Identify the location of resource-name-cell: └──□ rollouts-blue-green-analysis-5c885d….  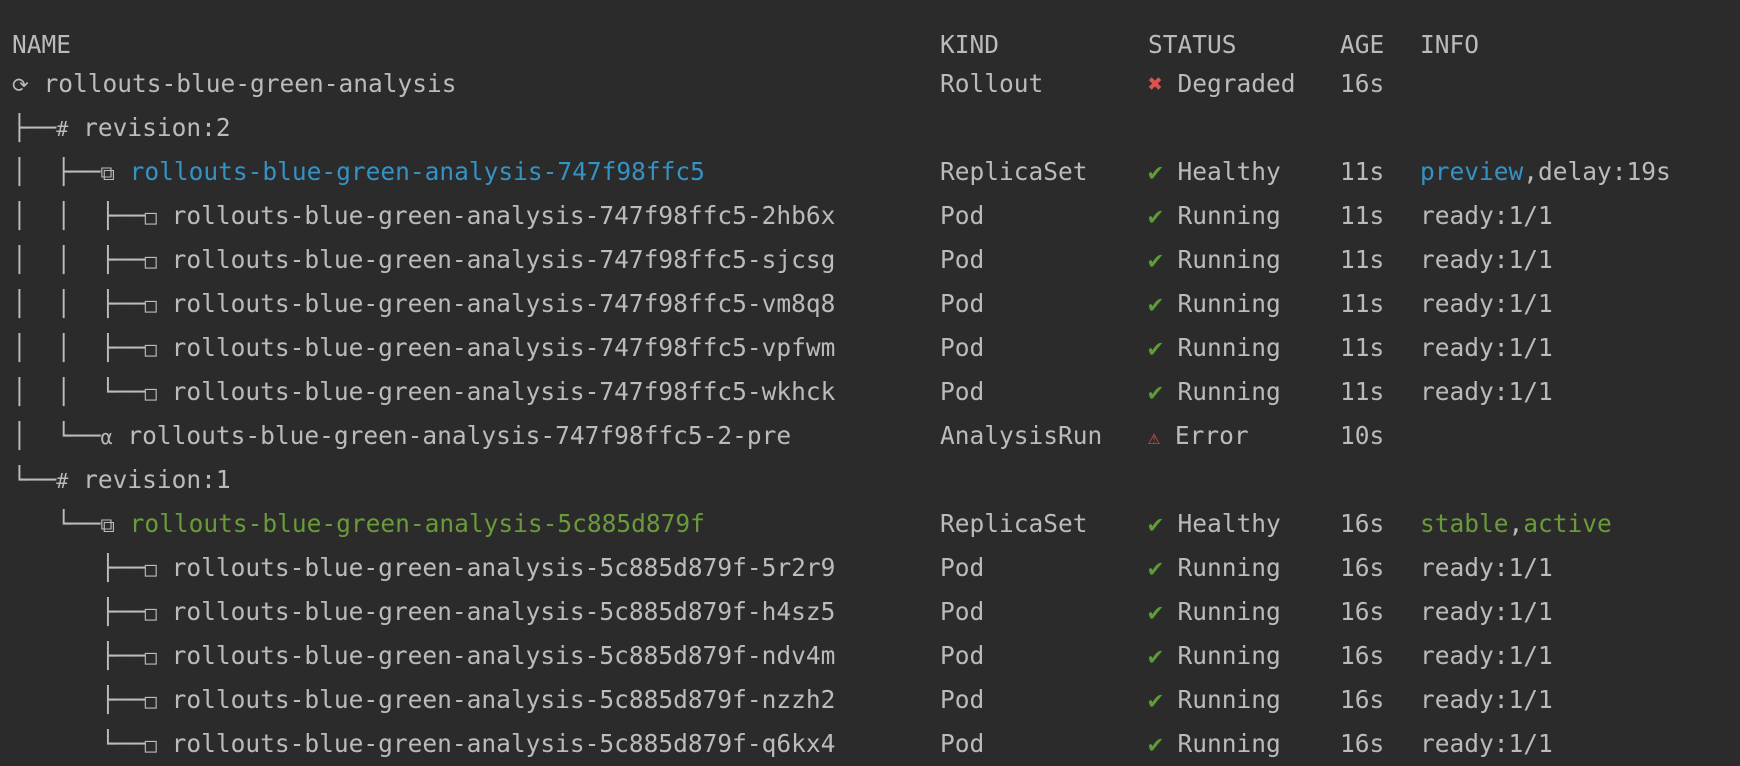
(424, 744).